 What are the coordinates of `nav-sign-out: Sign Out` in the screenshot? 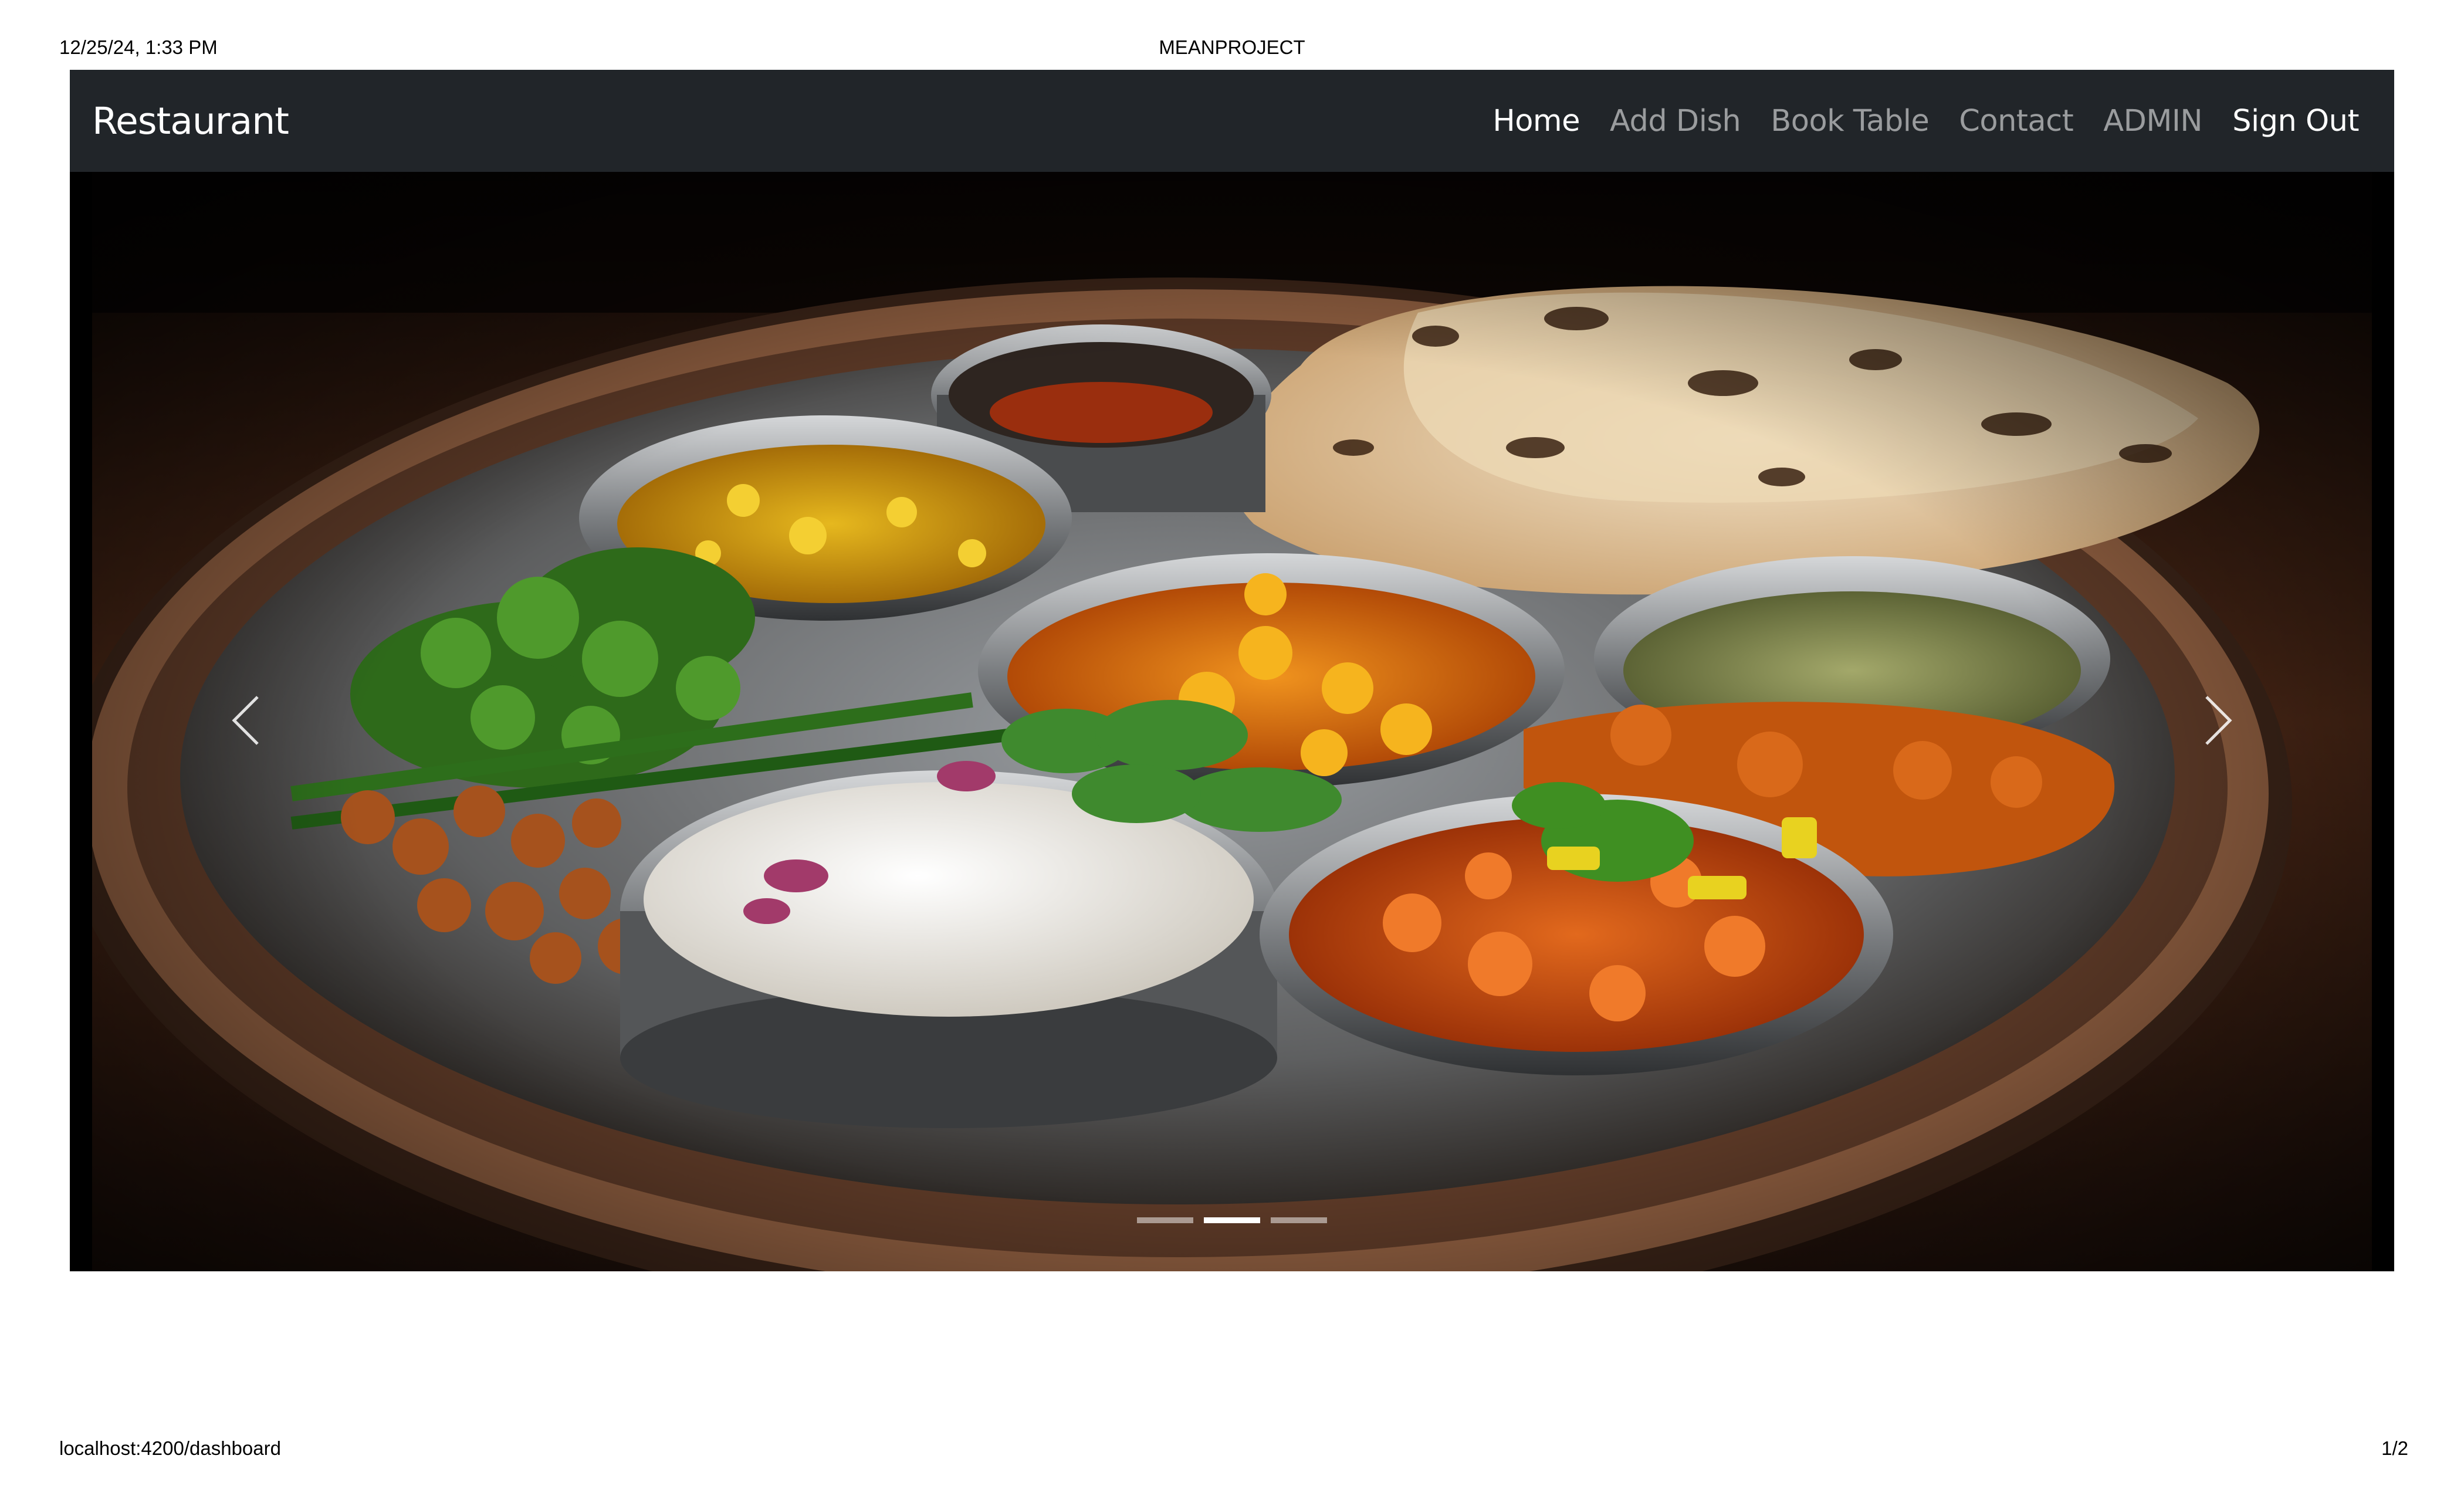 It's located at (2295, 121).